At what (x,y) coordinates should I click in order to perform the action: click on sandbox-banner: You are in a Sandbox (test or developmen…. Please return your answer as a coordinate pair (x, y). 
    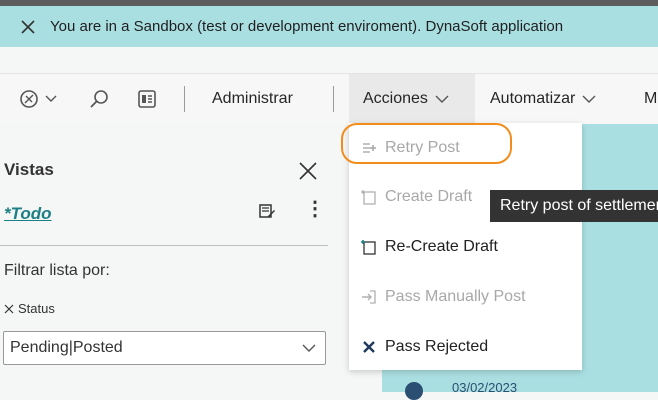
    Looking at the image, I should click on (329, 26).